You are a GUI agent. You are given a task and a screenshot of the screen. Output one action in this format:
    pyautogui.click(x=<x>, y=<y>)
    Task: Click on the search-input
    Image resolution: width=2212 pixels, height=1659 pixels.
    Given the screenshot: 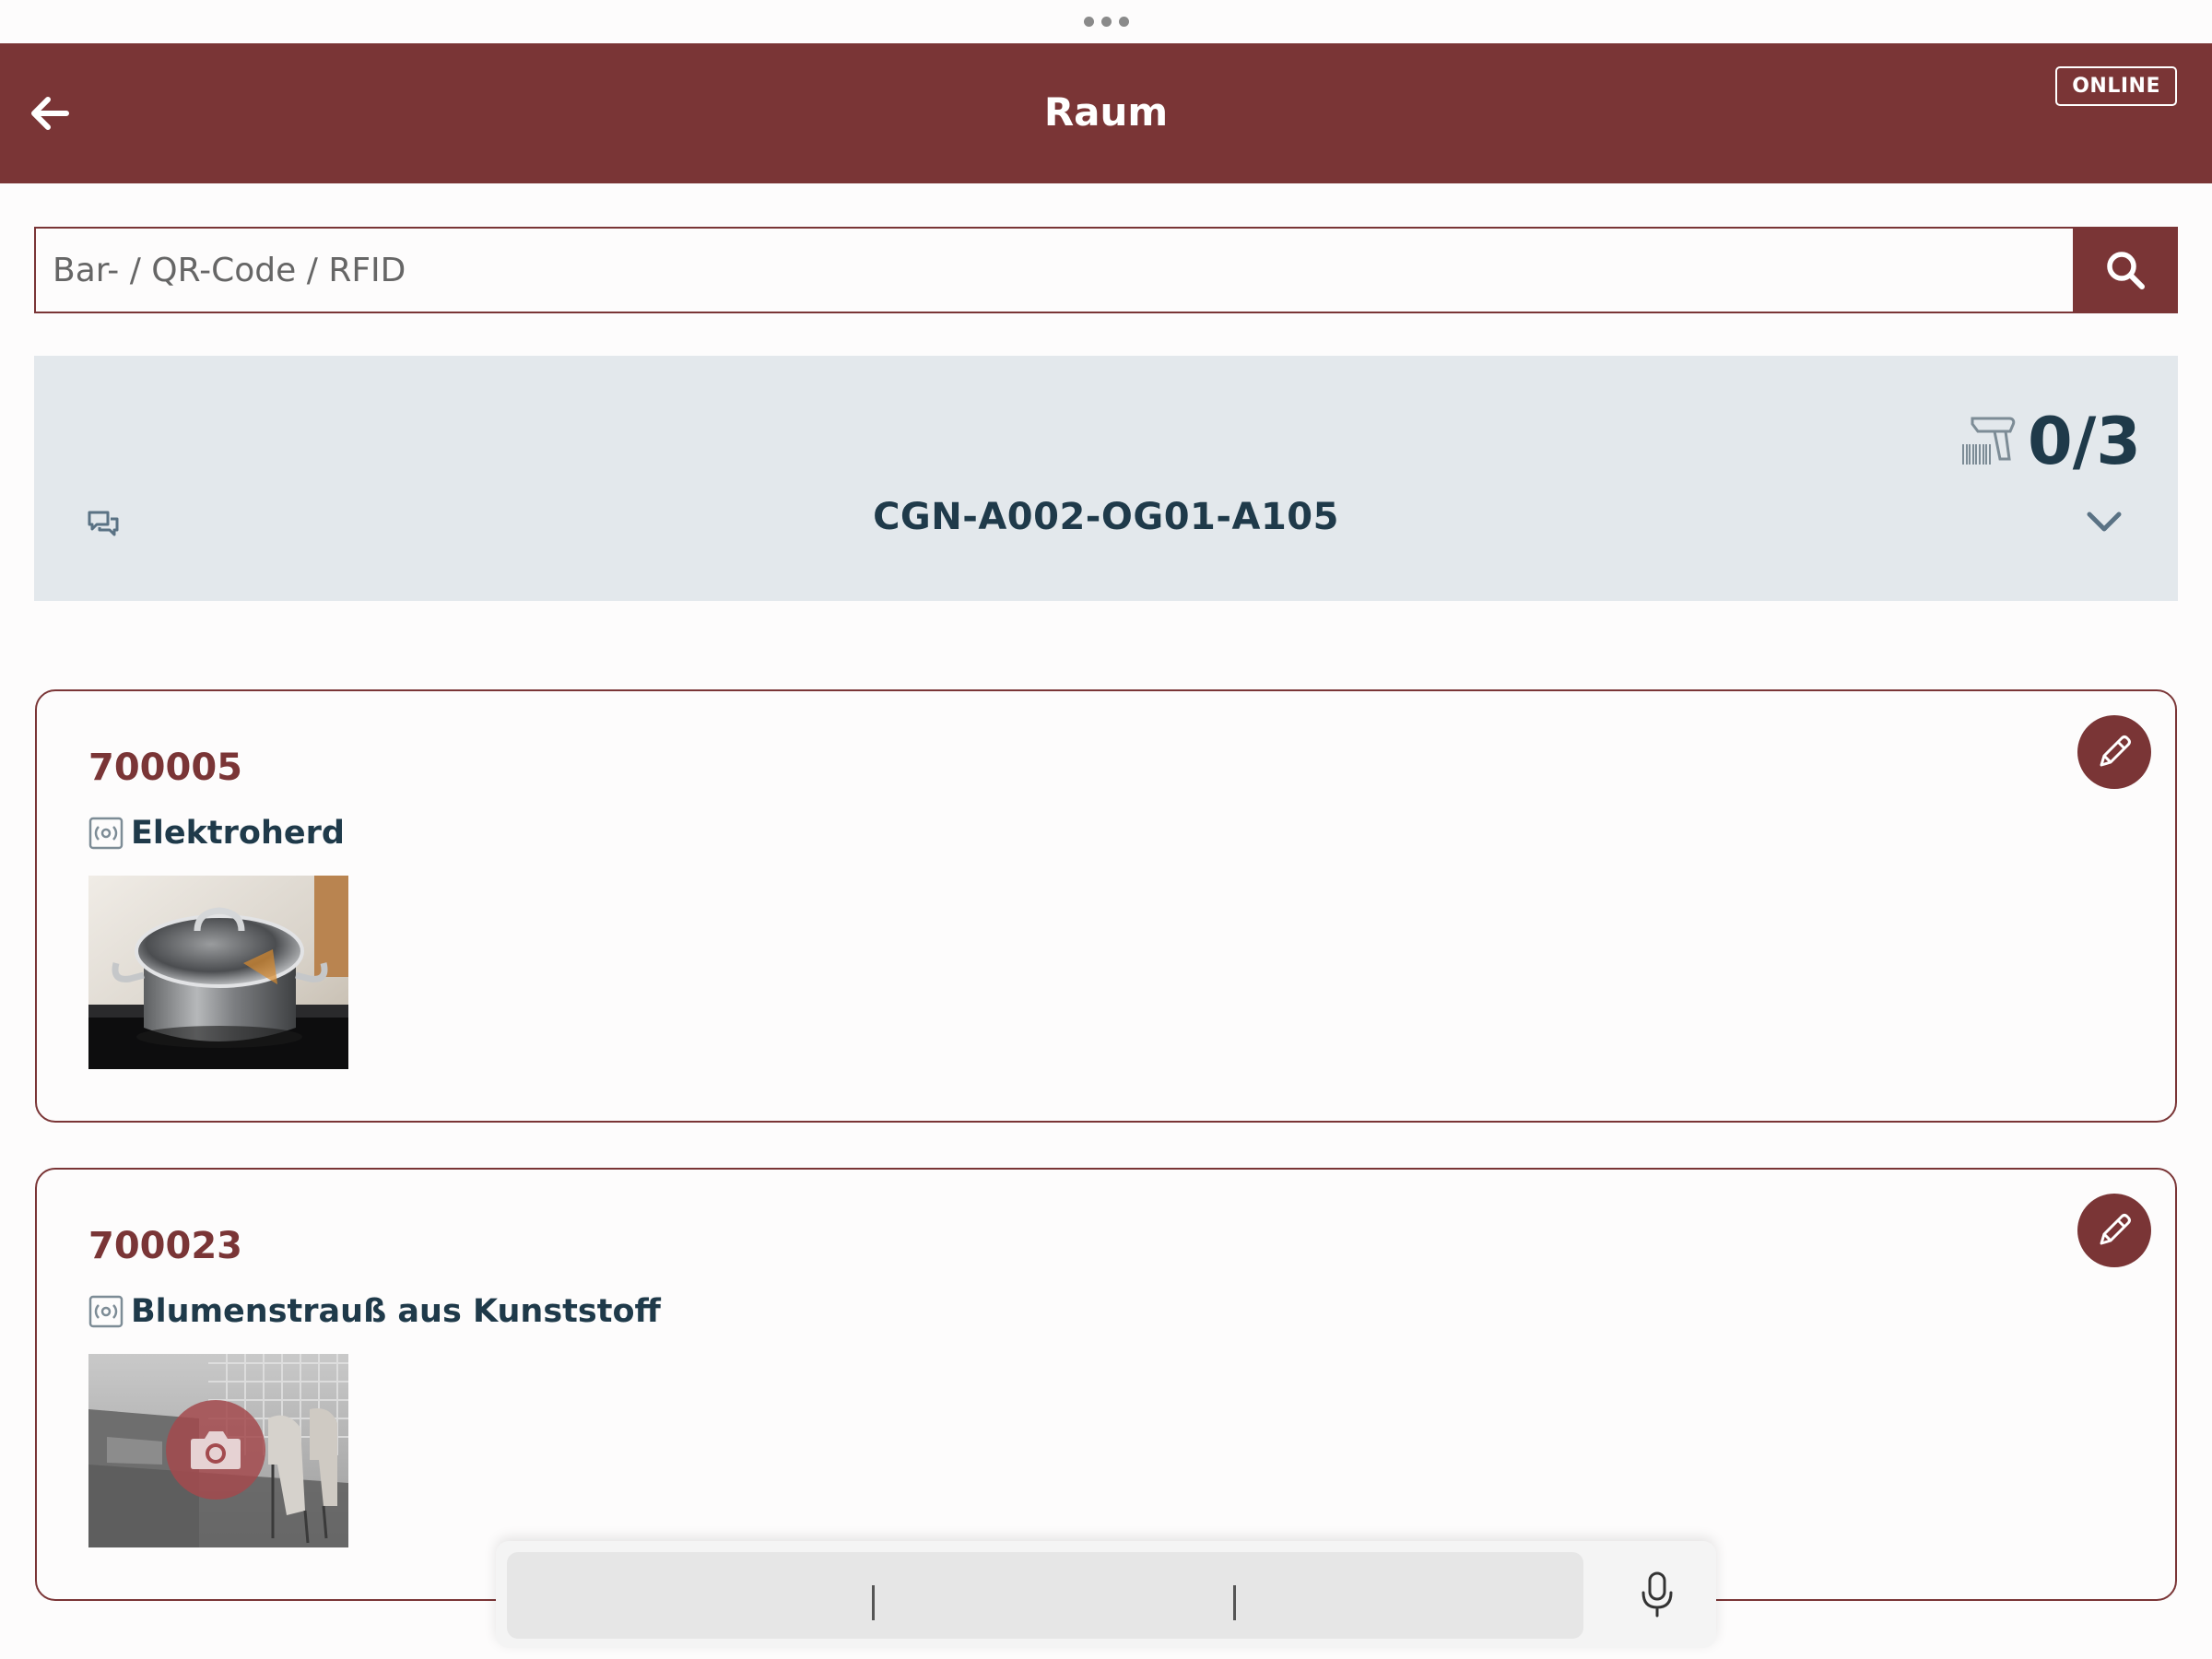 What is the action you would take?
    pyautogui.click(x=1055, y=270)
    